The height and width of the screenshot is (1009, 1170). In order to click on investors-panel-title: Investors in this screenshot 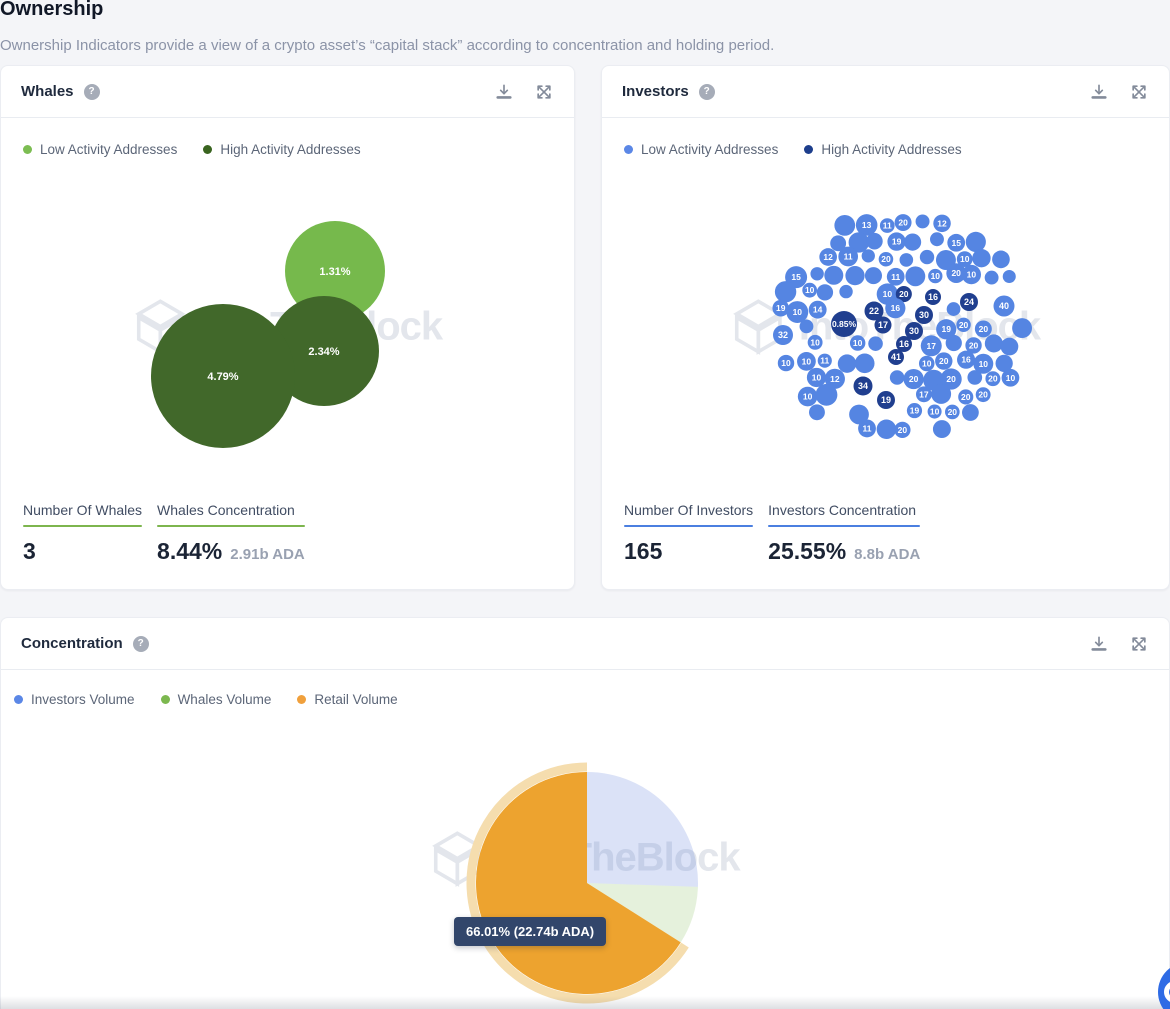, I will do `click(655, 91)`.